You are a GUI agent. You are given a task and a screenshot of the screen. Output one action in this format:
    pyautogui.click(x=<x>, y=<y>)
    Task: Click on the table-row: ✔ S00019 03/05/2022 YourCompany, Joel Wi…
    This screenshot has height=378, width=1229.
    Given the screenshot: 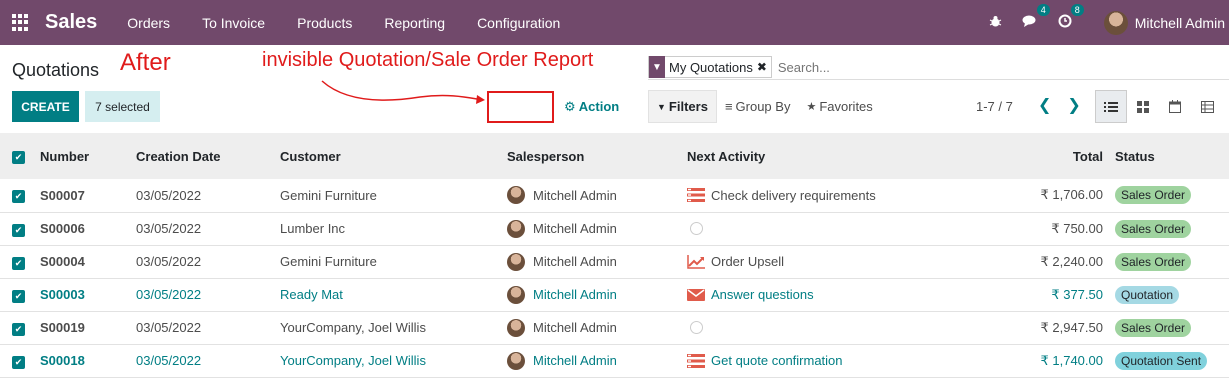 What is the action you would take?
    pyautogui.click(x=614, y=327)
    